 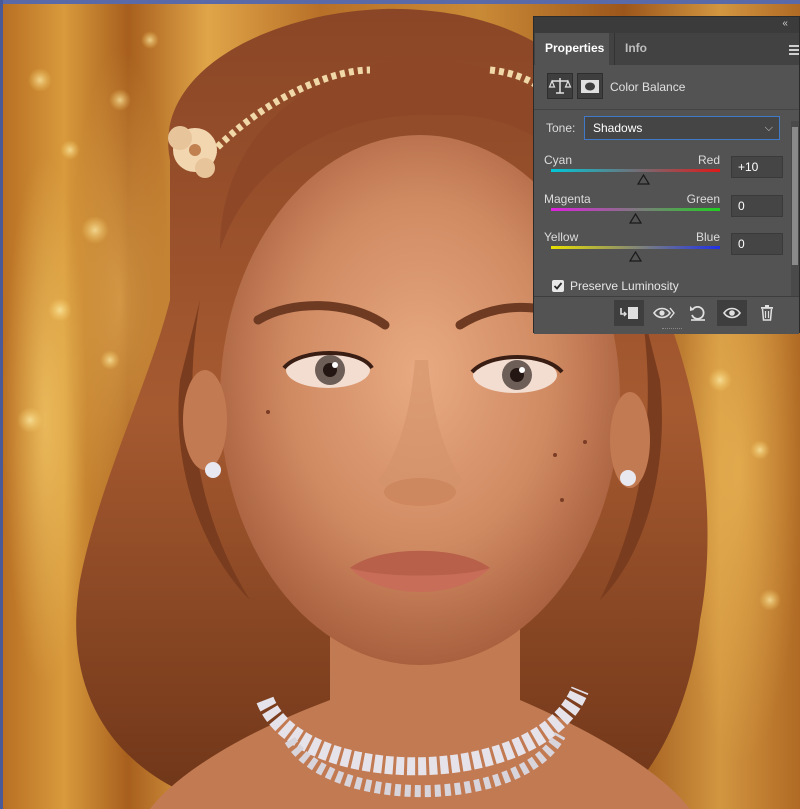 I want to click on panel-resize-grip, so click(x=672, y=329).